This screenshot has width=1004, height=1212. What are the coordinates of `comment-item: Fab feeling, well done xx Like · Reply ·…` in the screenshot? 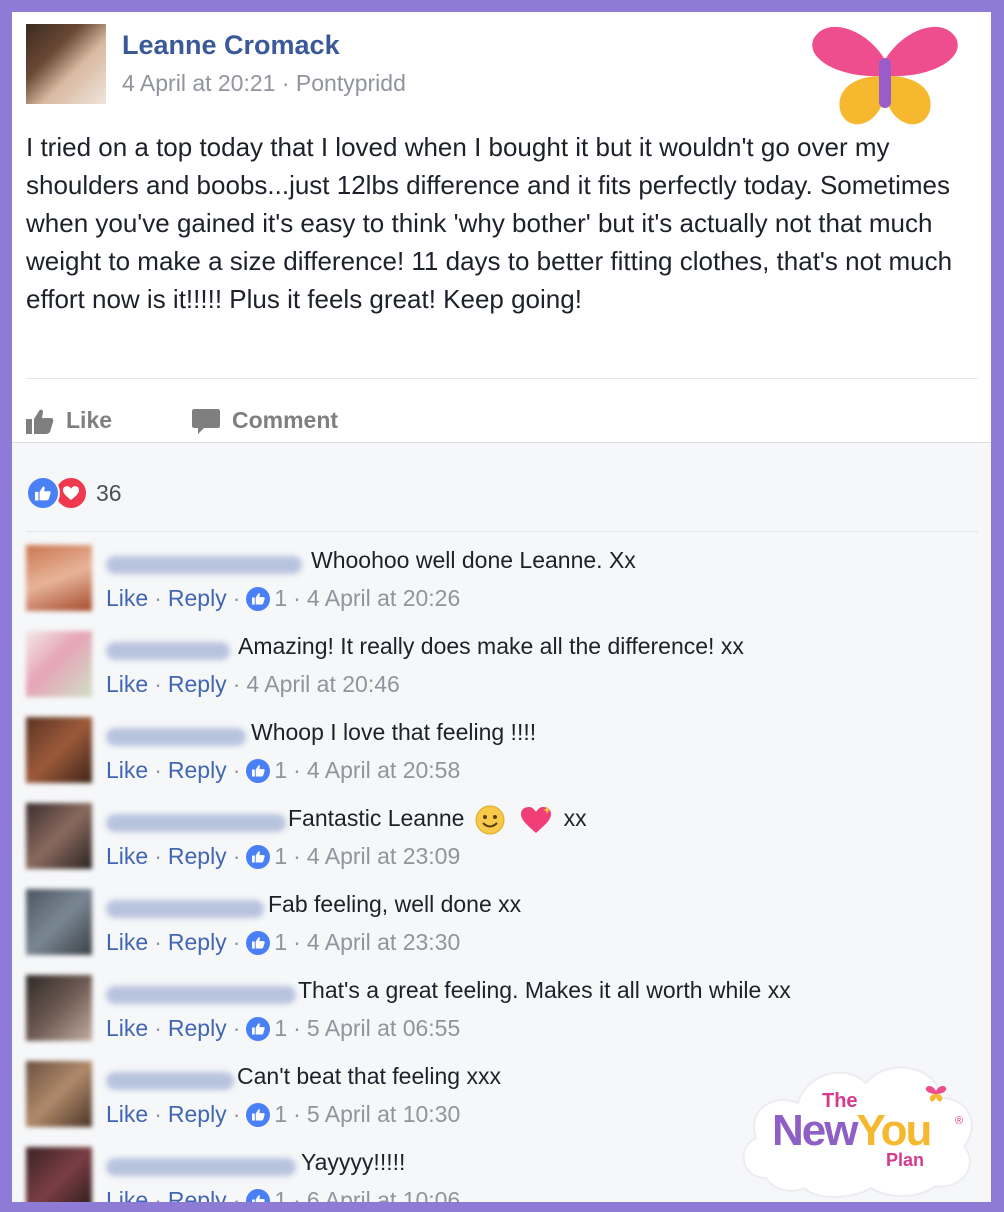 It's located at (501, 927).